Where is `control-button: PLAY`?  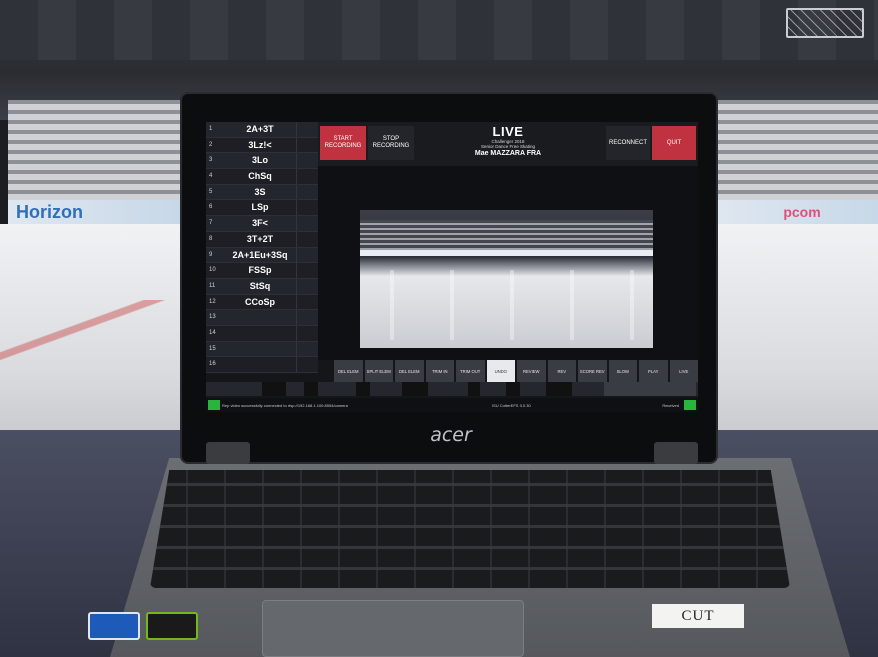
control-button: PLAY is located at coordinates (653, 371).